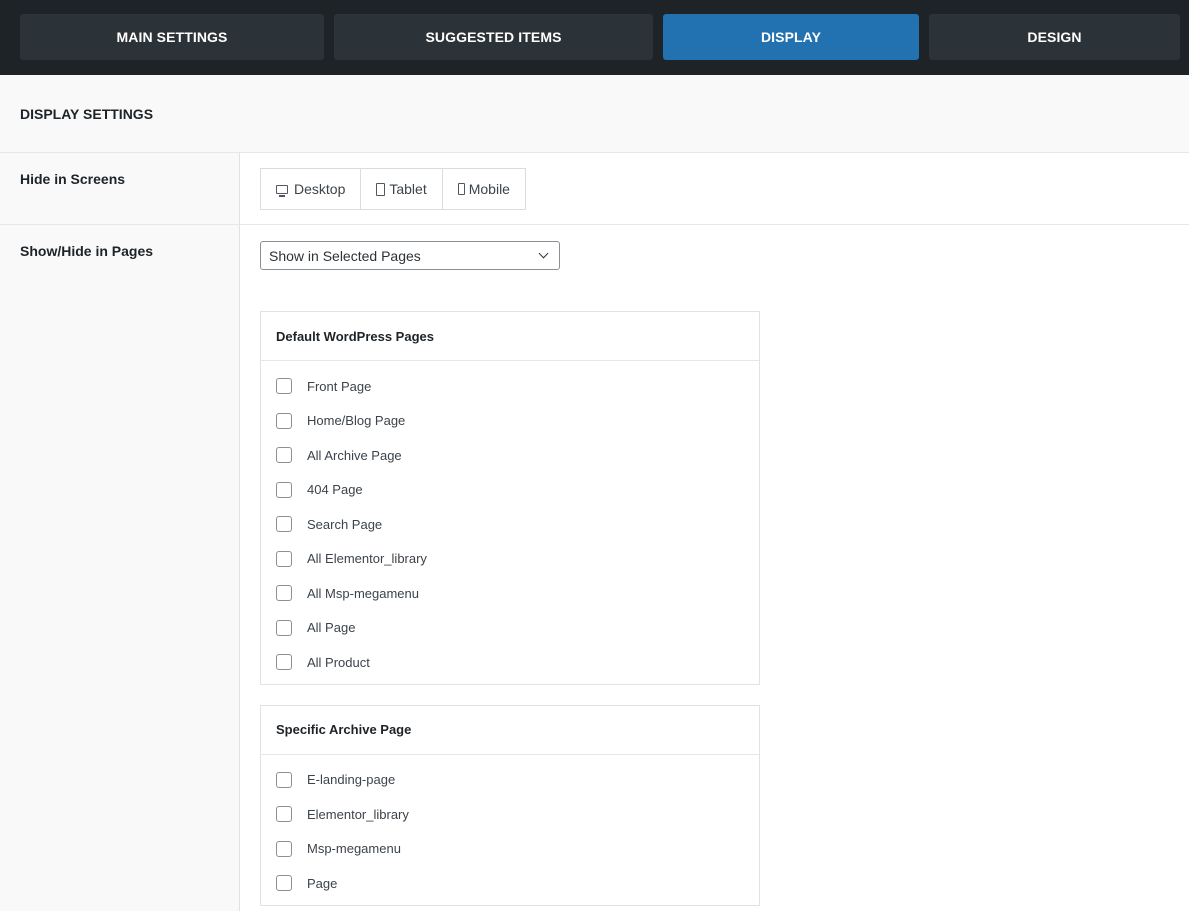 The height and width of the screenshot is (911, 1189). I want to click on hide-in-screens-row: Hide in Screens Desktop Tablet Mobile, so click(594, 189).